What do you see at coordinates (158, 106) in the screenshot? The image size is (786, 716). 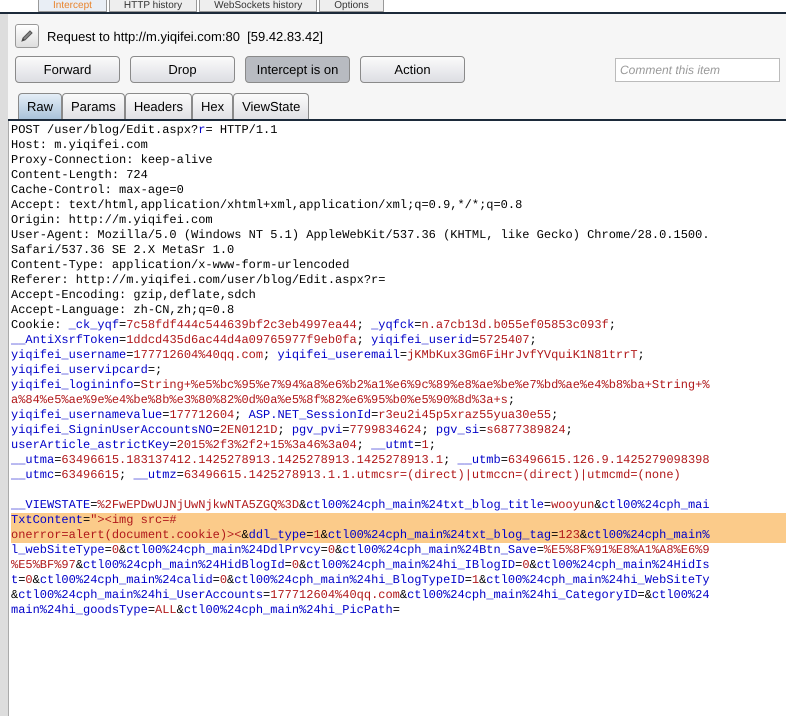 I see `view-tab: Headers` at bounding box center [158, 106].